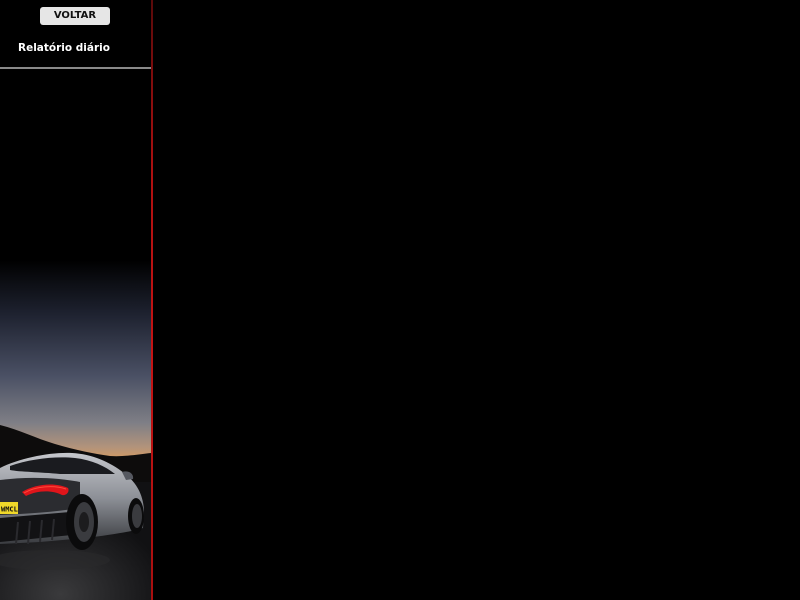 The height and width of the screenshot is (600, 800). What do you see at coordinates (64, 48) in the screenshot?
I see `sidebar-item-relatorio-diario: Relatório diário` at bounding box center [64, 48].